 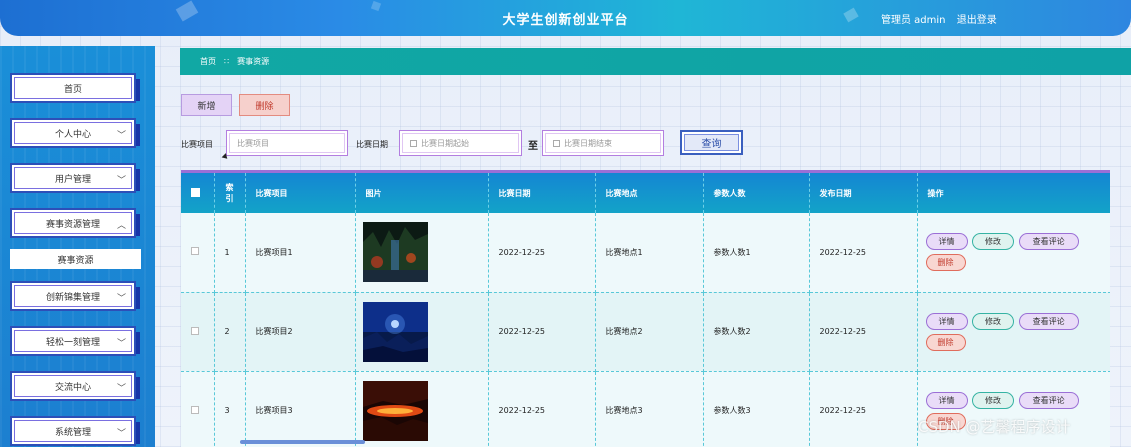 I want to click on date-end-input: 比赛日期结束, so click(x=603, y=143).